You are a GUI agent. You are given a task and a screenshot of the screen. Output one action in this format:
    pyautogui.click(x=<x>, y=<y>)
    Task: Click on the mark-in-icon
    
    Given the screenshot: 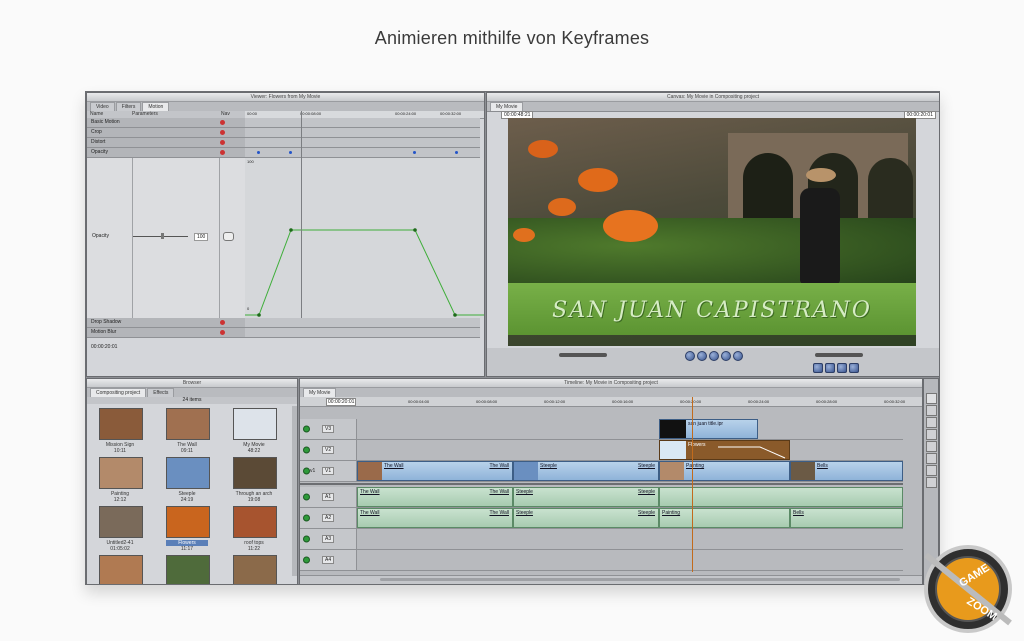 What is the action you would take?
    pyautogui.click(x=818, y=368)
    